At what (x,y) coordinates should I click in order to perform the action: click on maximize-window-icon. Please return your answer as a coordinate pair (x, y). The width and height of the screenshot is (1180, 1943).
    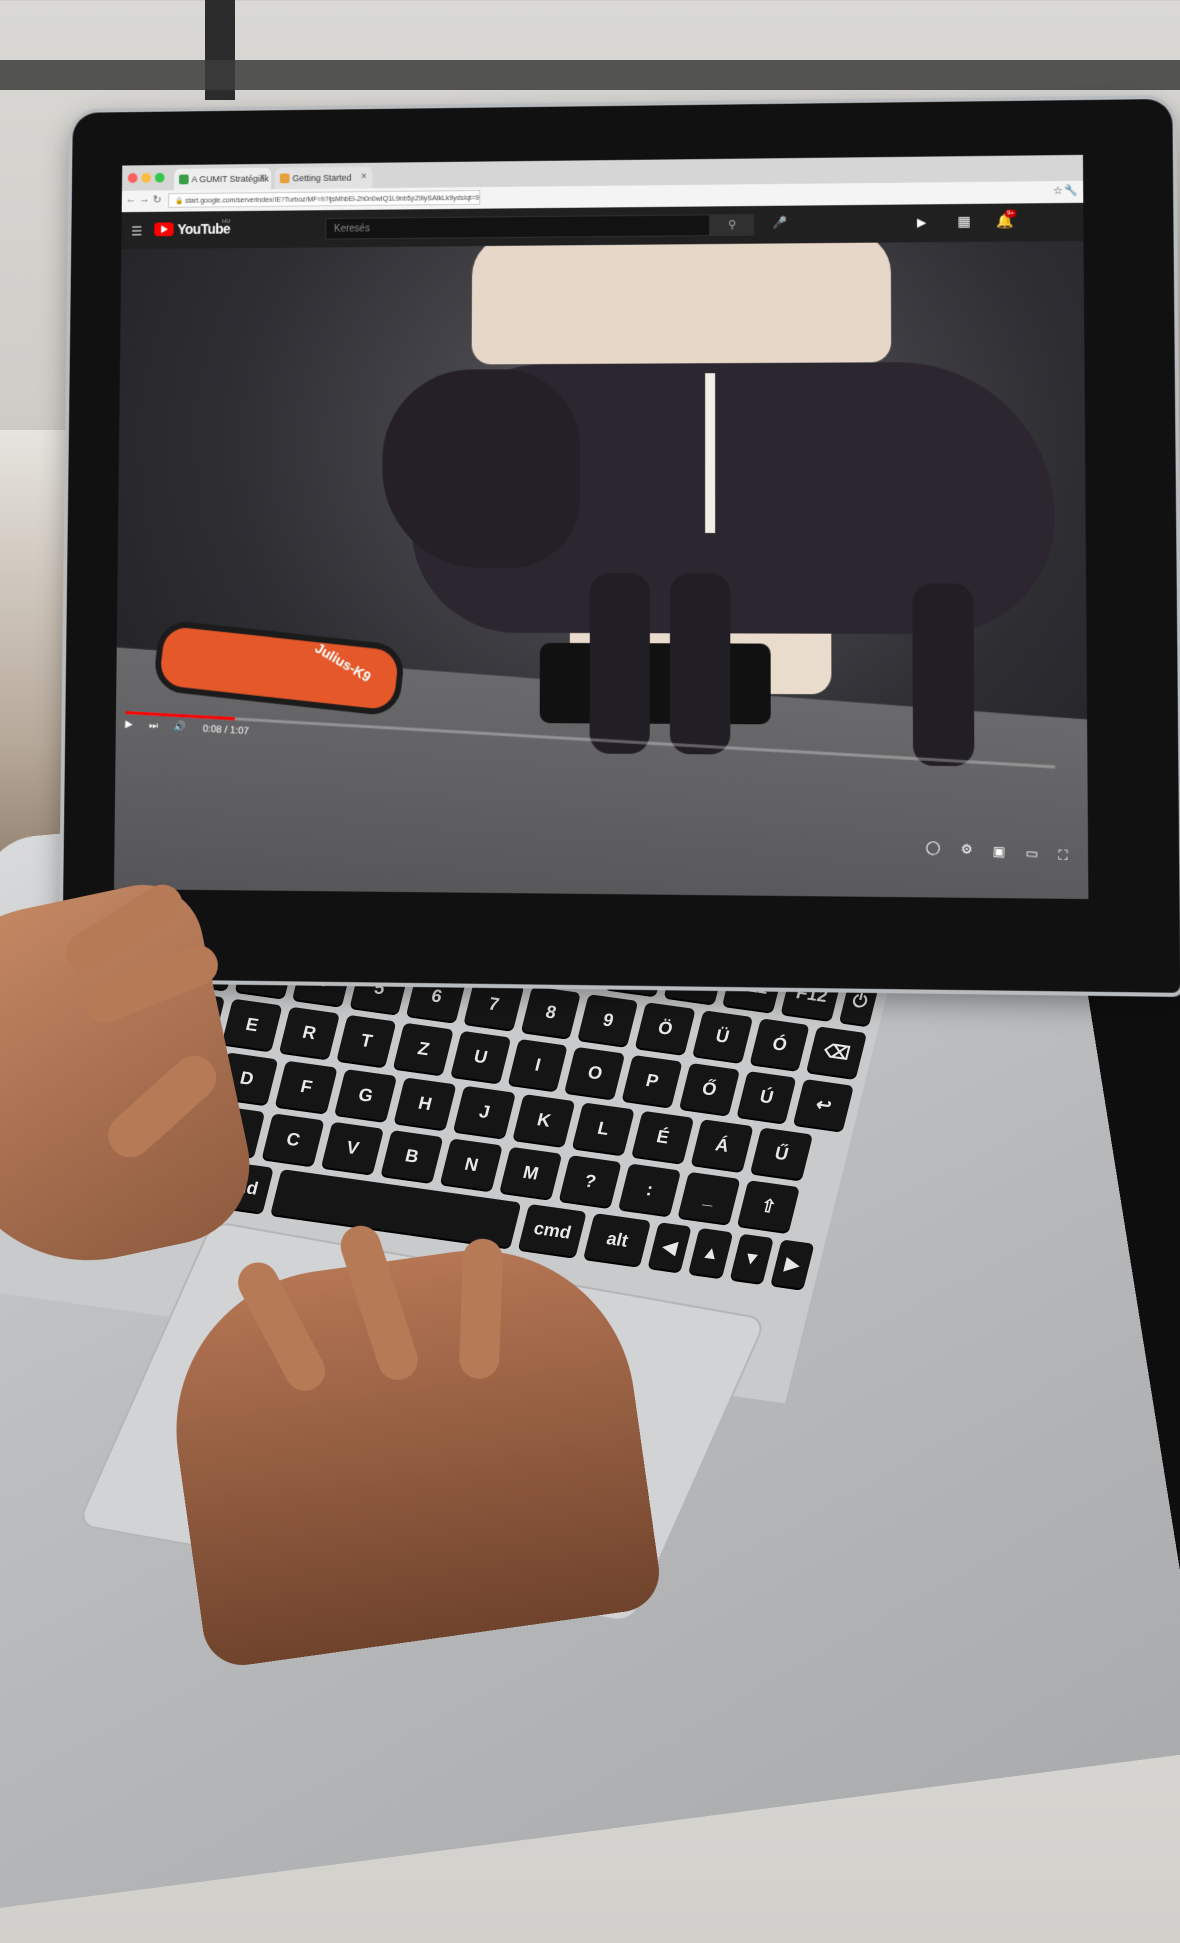
    Looking at the image, I should click on (160, 178).